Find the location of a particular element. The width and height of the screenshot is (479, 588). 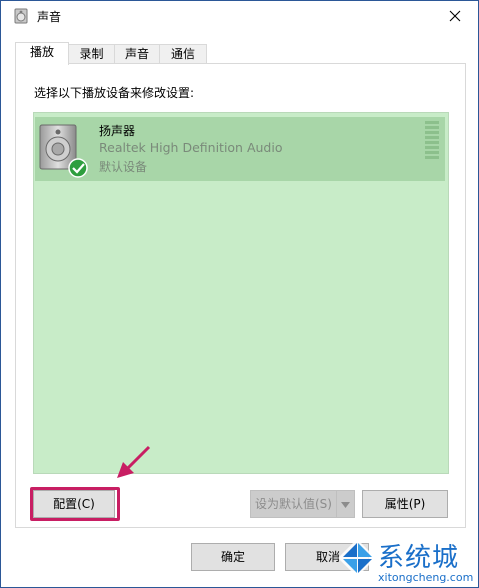

tab-communications: 通信 is located at coordinates (183, 54).